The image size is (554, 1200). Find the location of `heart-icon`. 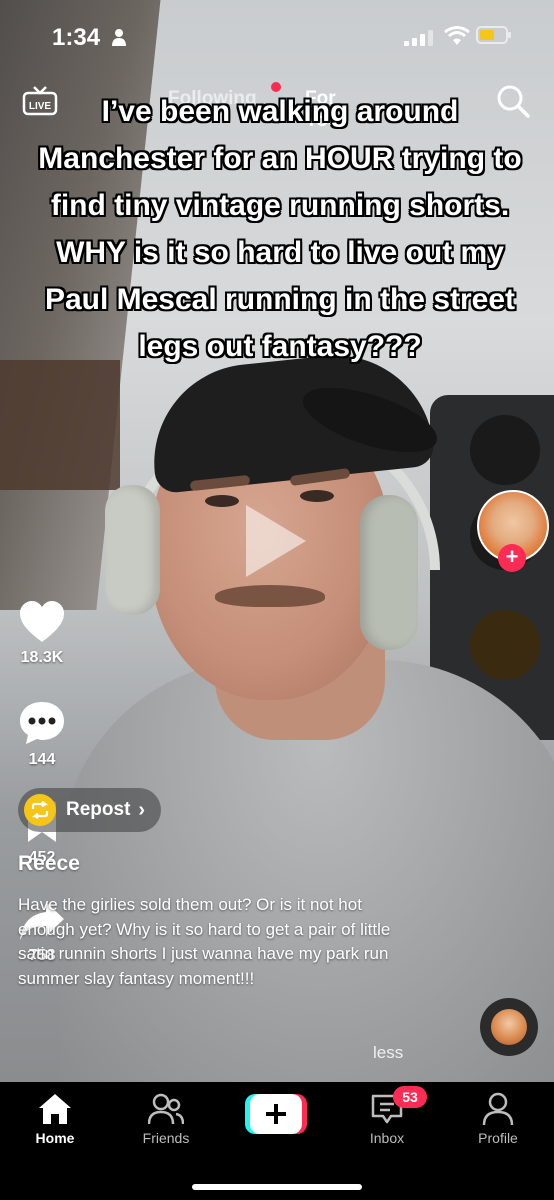

heart-icon is located at coordinates (42, 622).